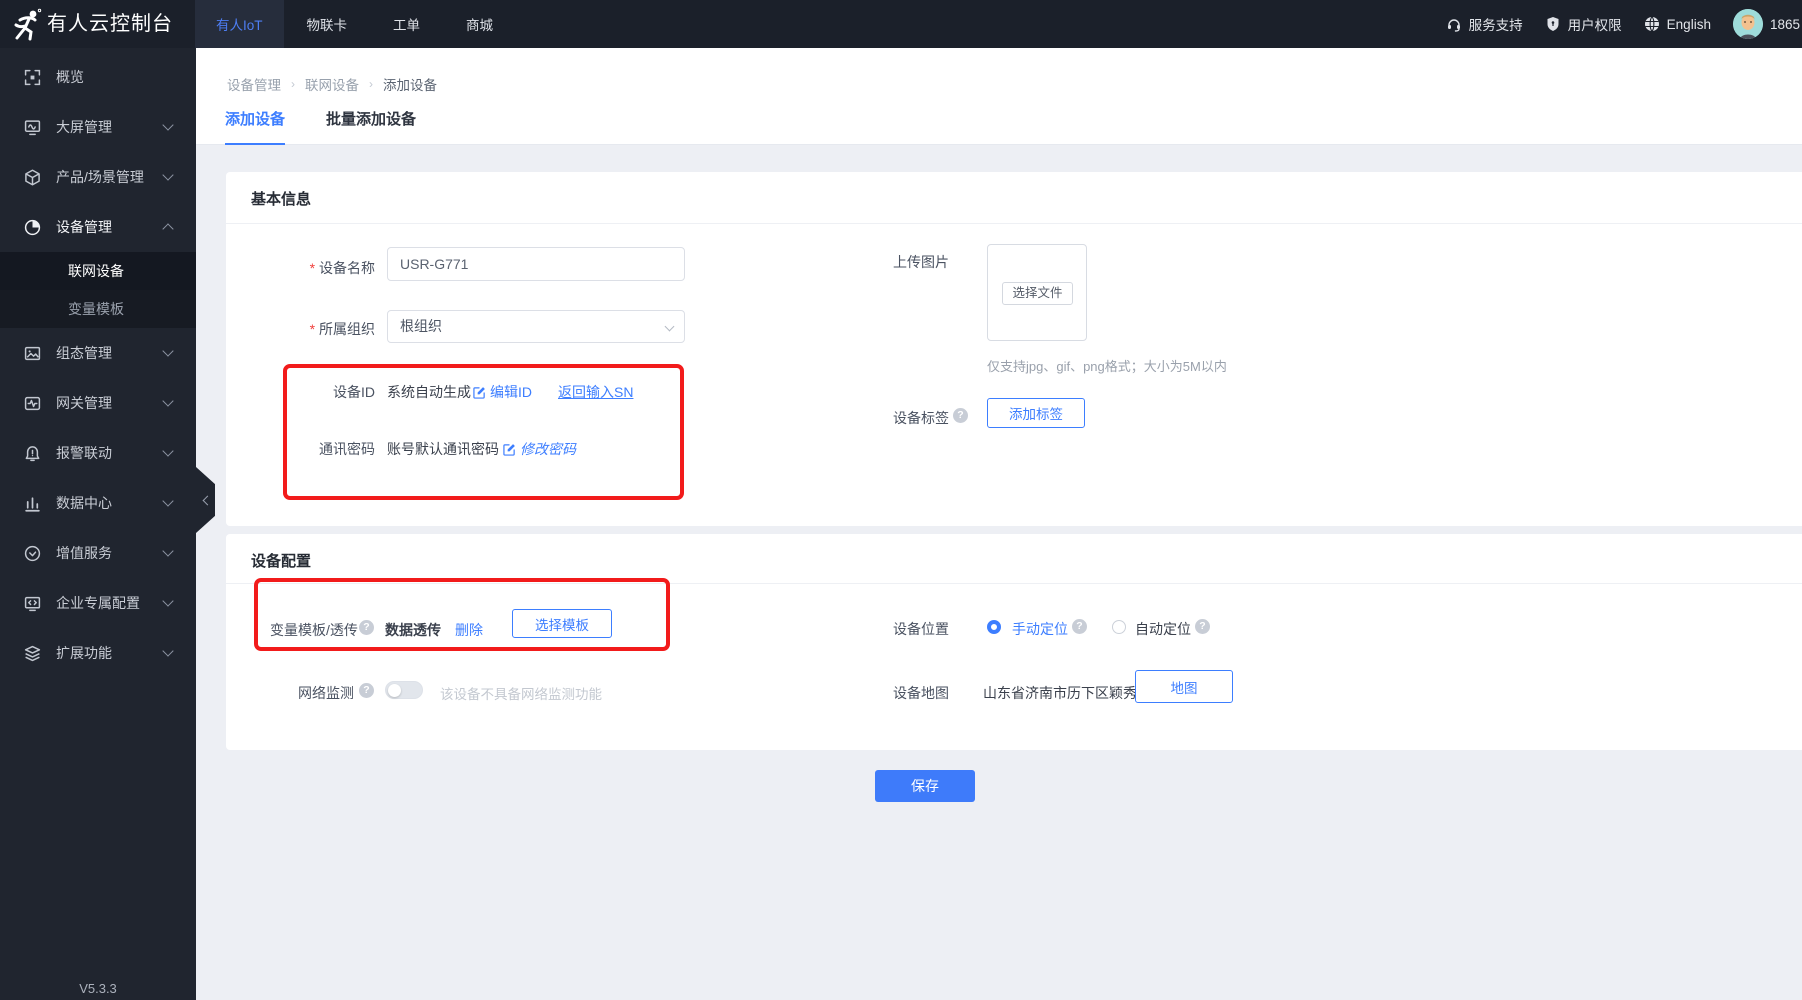 This screenshot has width=1802, height=1000. Describe the element at coordinates (254, 84) in the screenshot. I see `breadcrumb-device-mgmt: 设备管理` at that location.